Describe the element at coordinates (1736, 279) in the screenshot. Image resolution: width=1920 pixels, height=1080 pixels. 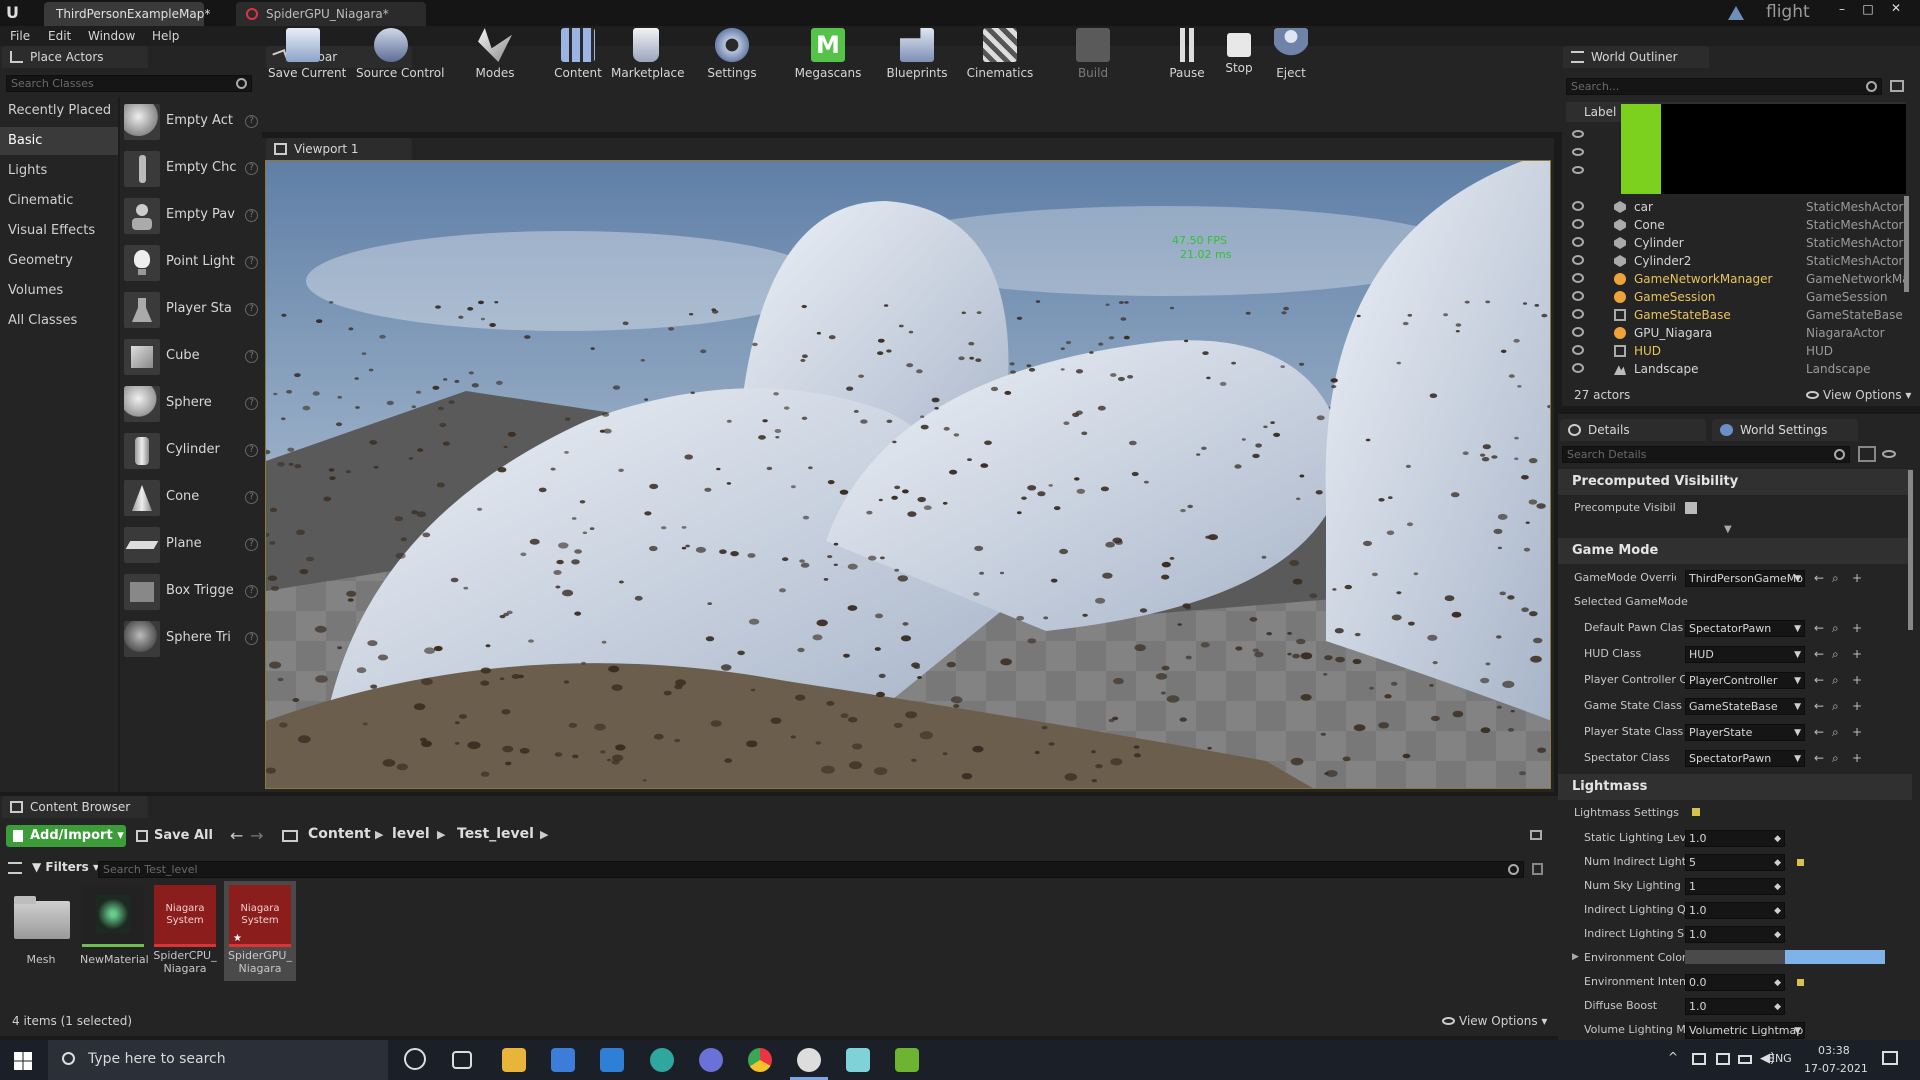
I see `outliner-row-gamenetworkmanager: GameNetworkManager GameNetworkMa` at that location.